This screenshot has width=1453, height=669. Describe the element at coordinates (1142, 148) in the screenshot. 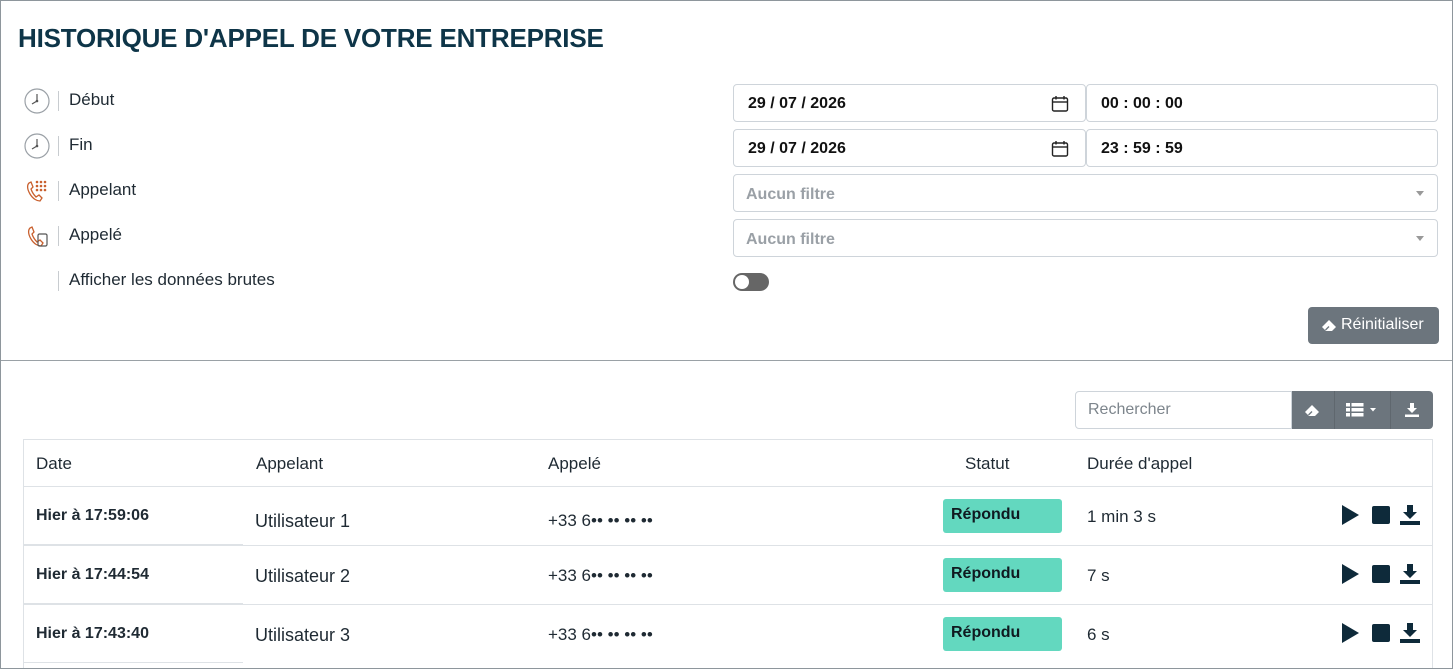

I see `end-time-value: 23 : 59 : 59` at that location.